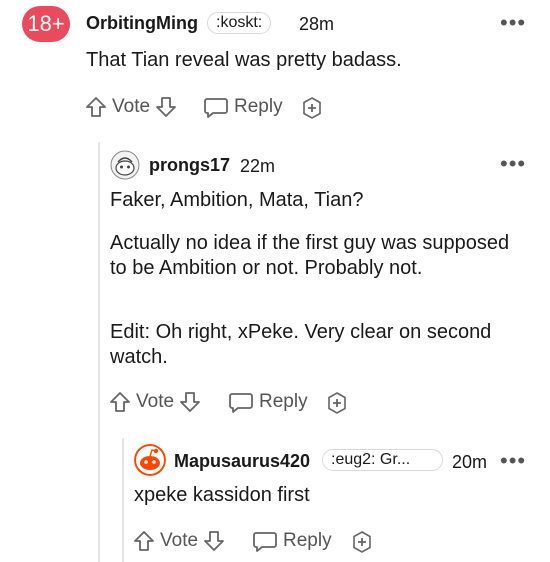 The image size is (550, 562). What do you see at coordinates (317, 24) in the screenshot?
I see `comment-timestamp: 28m` at bounding box center [317, 24].